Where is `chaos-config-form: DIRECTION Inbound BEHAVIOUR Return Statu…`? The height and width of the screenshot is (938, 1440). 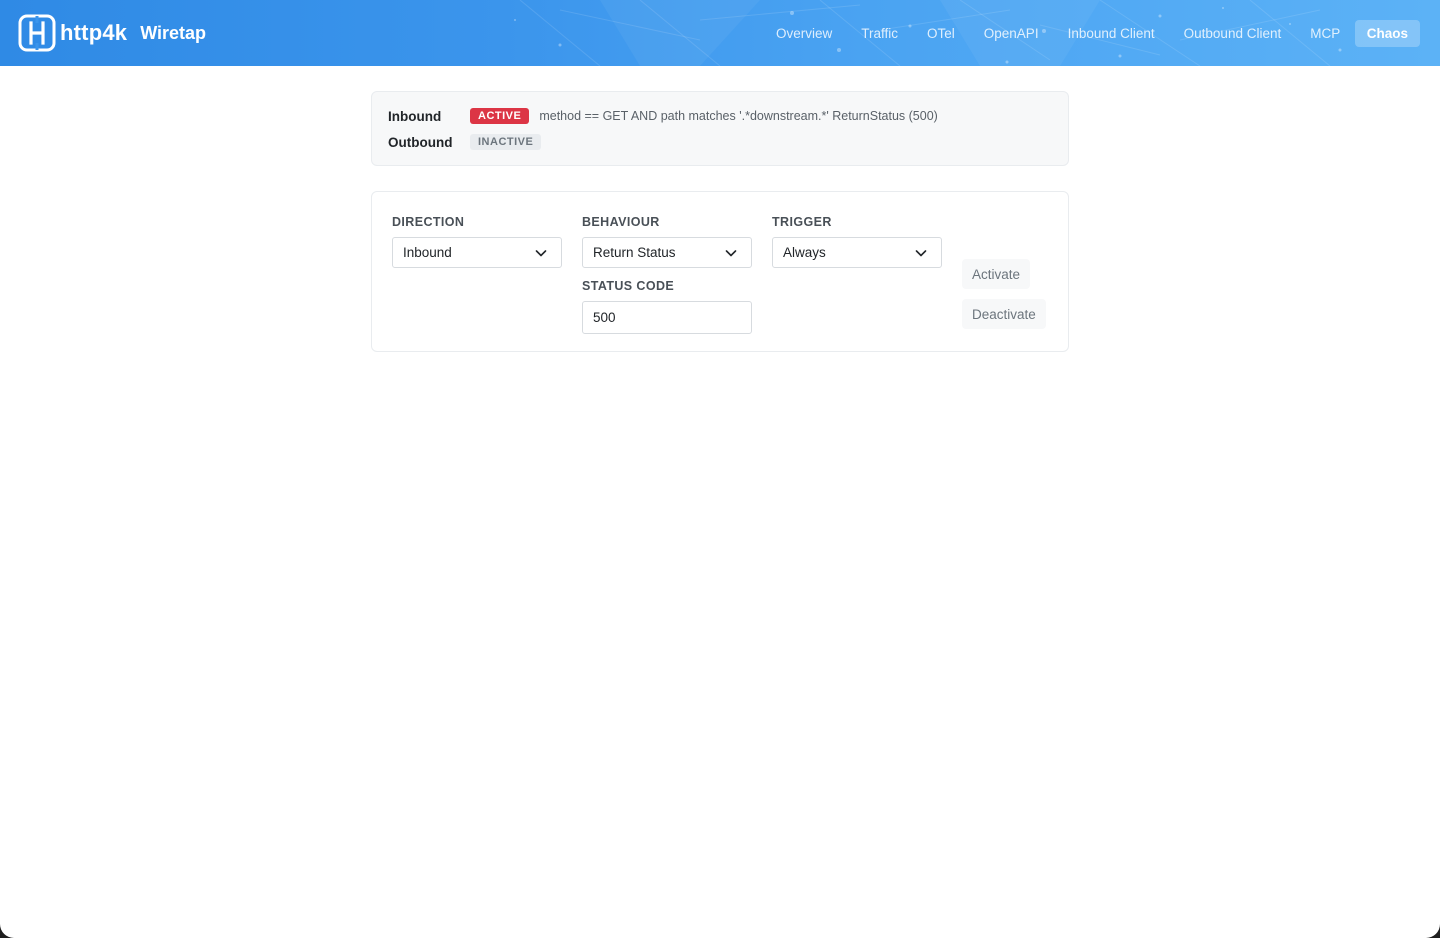
chaos-config-form: DIRECTION Inbound BEHAVIOUR Return Statu… is located at coordinates (720, 271).